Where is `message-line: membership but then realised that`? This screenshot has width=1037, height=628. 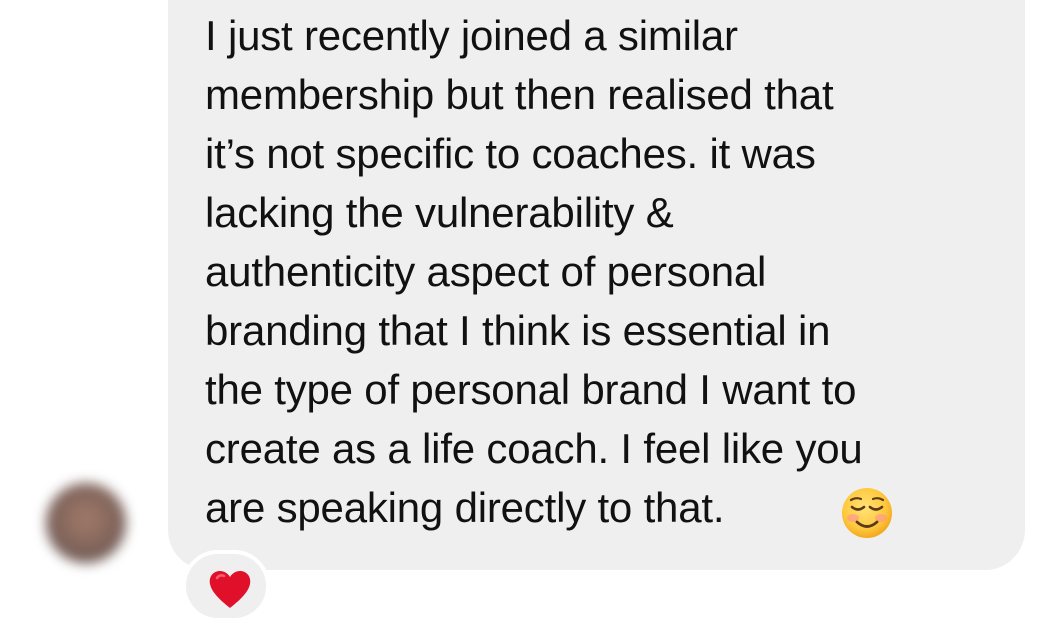
message-line: membership but then realised that is located at coordinates (519, 94).